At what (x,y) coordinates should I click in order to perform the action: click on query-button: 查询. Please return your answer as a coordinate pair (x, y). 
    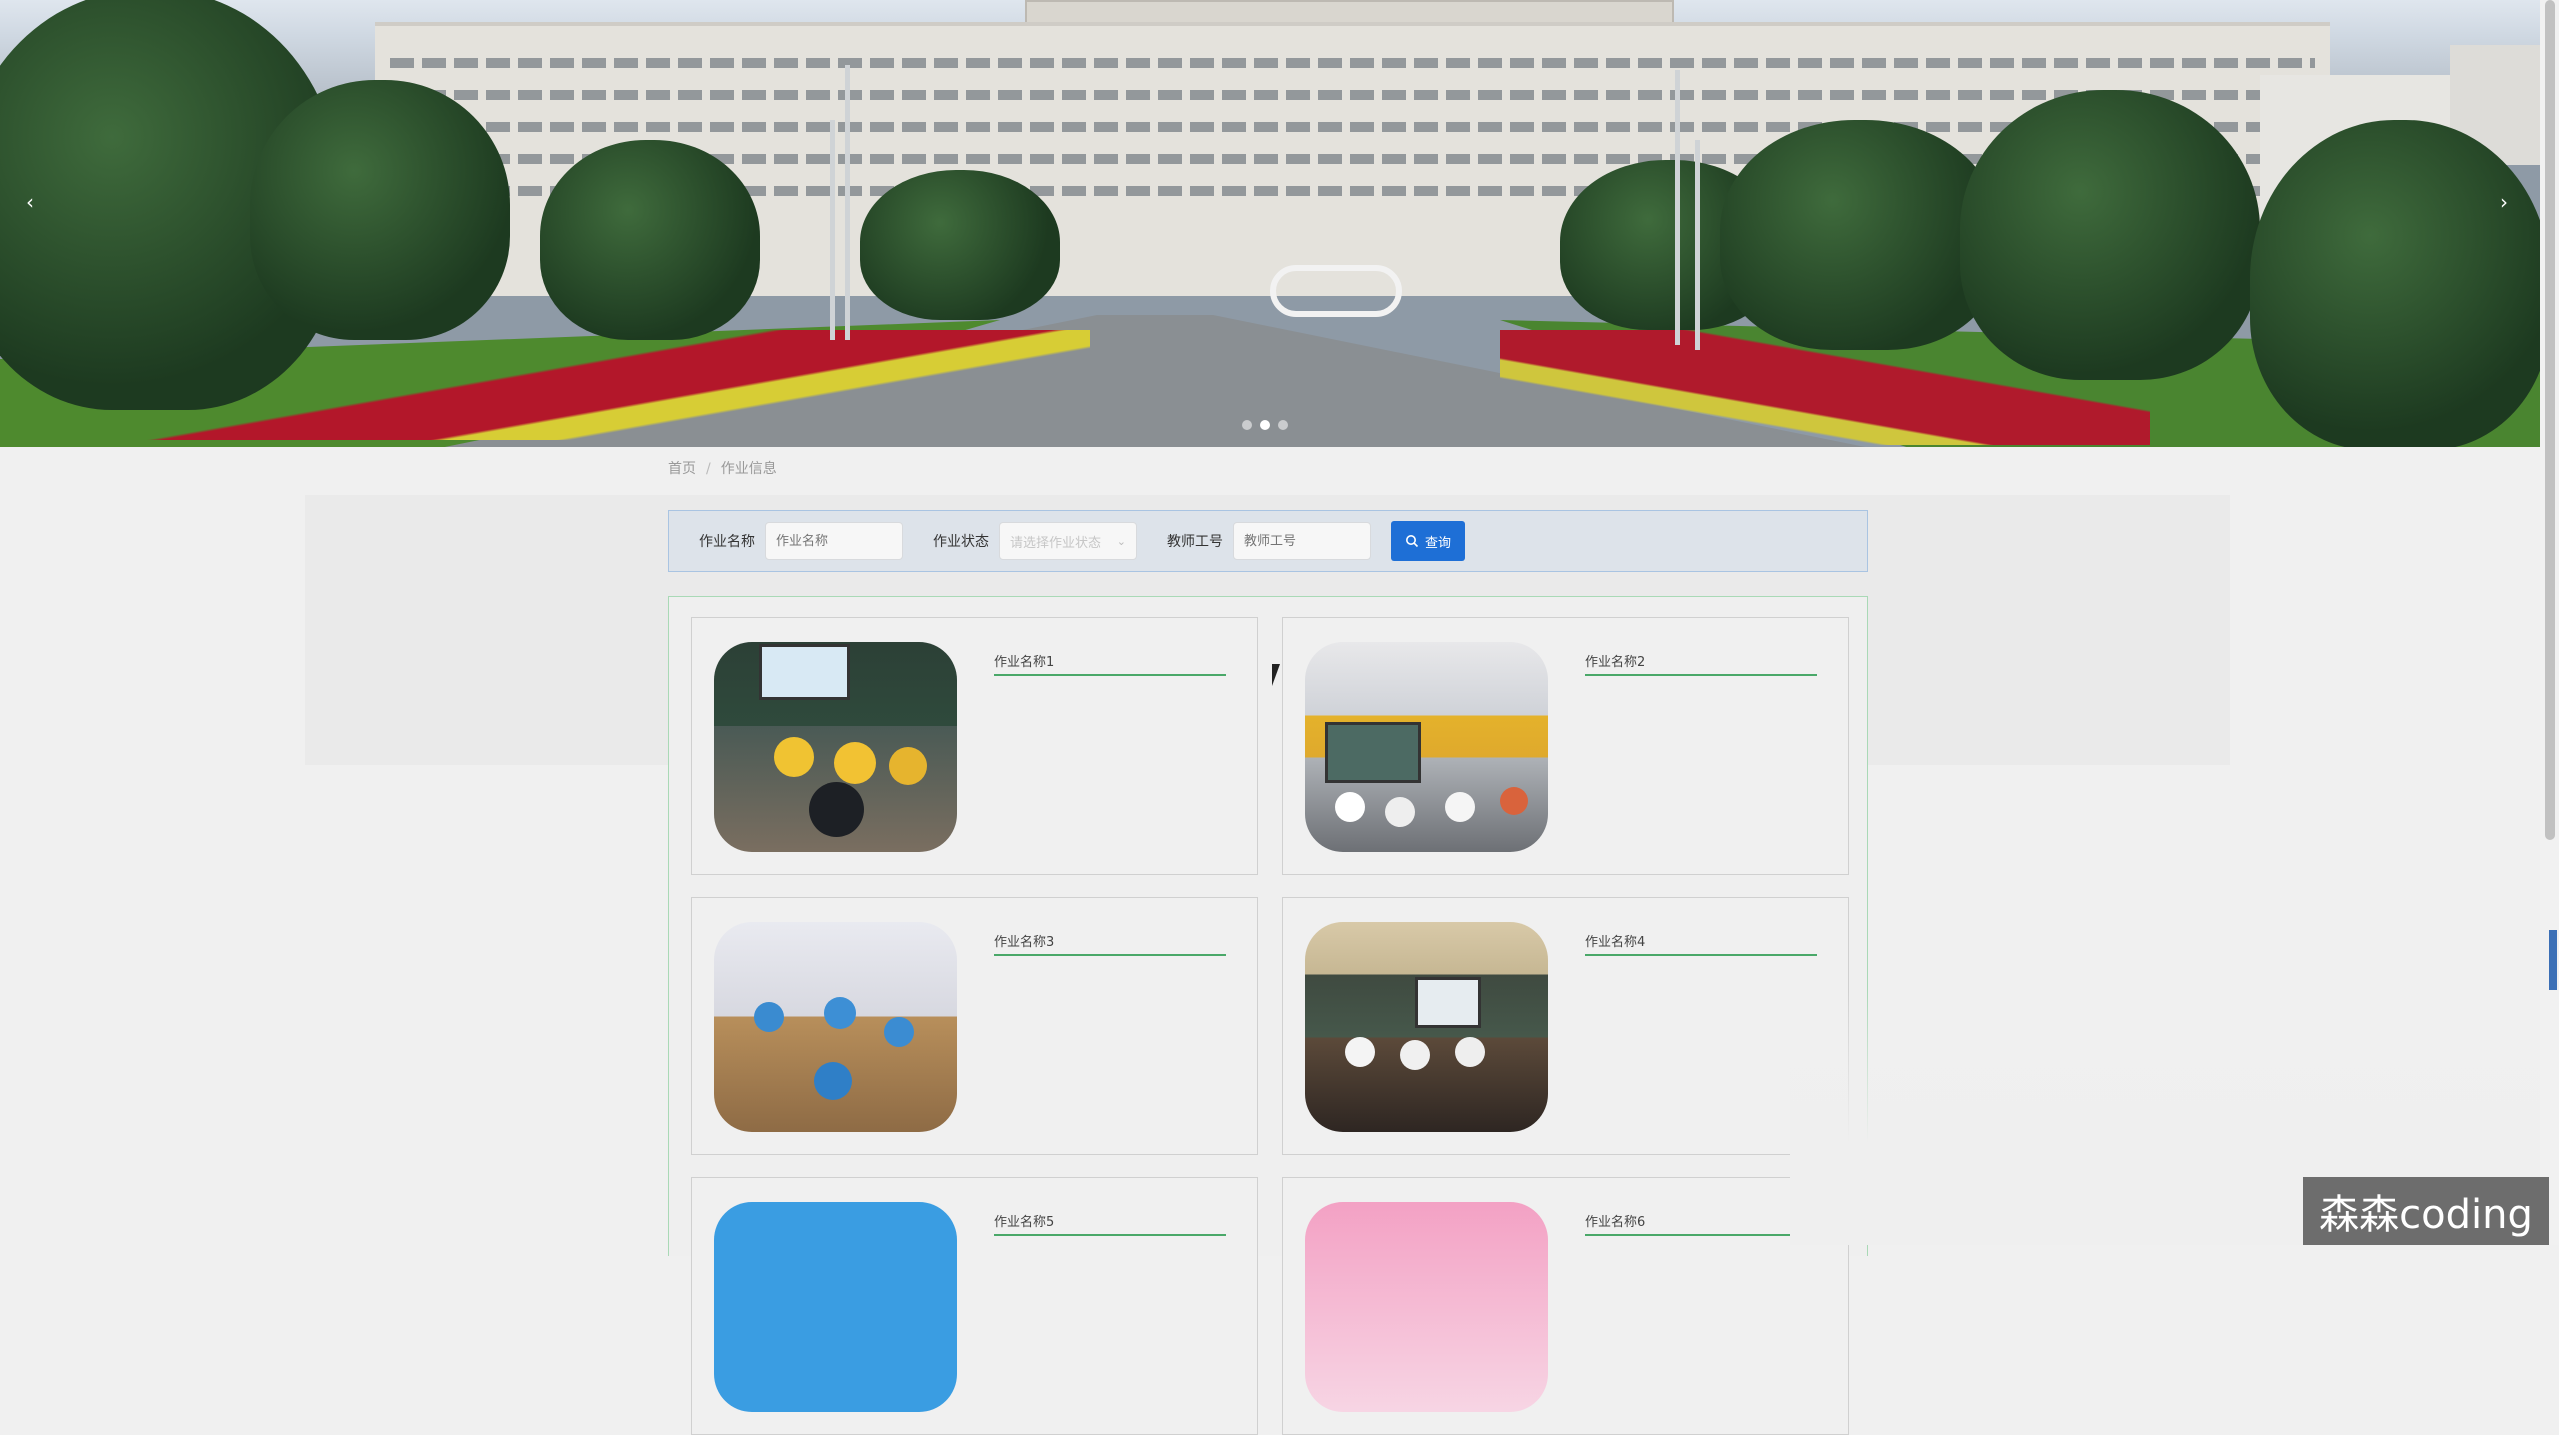
    Looking at the image, I should click on (1428, 541).